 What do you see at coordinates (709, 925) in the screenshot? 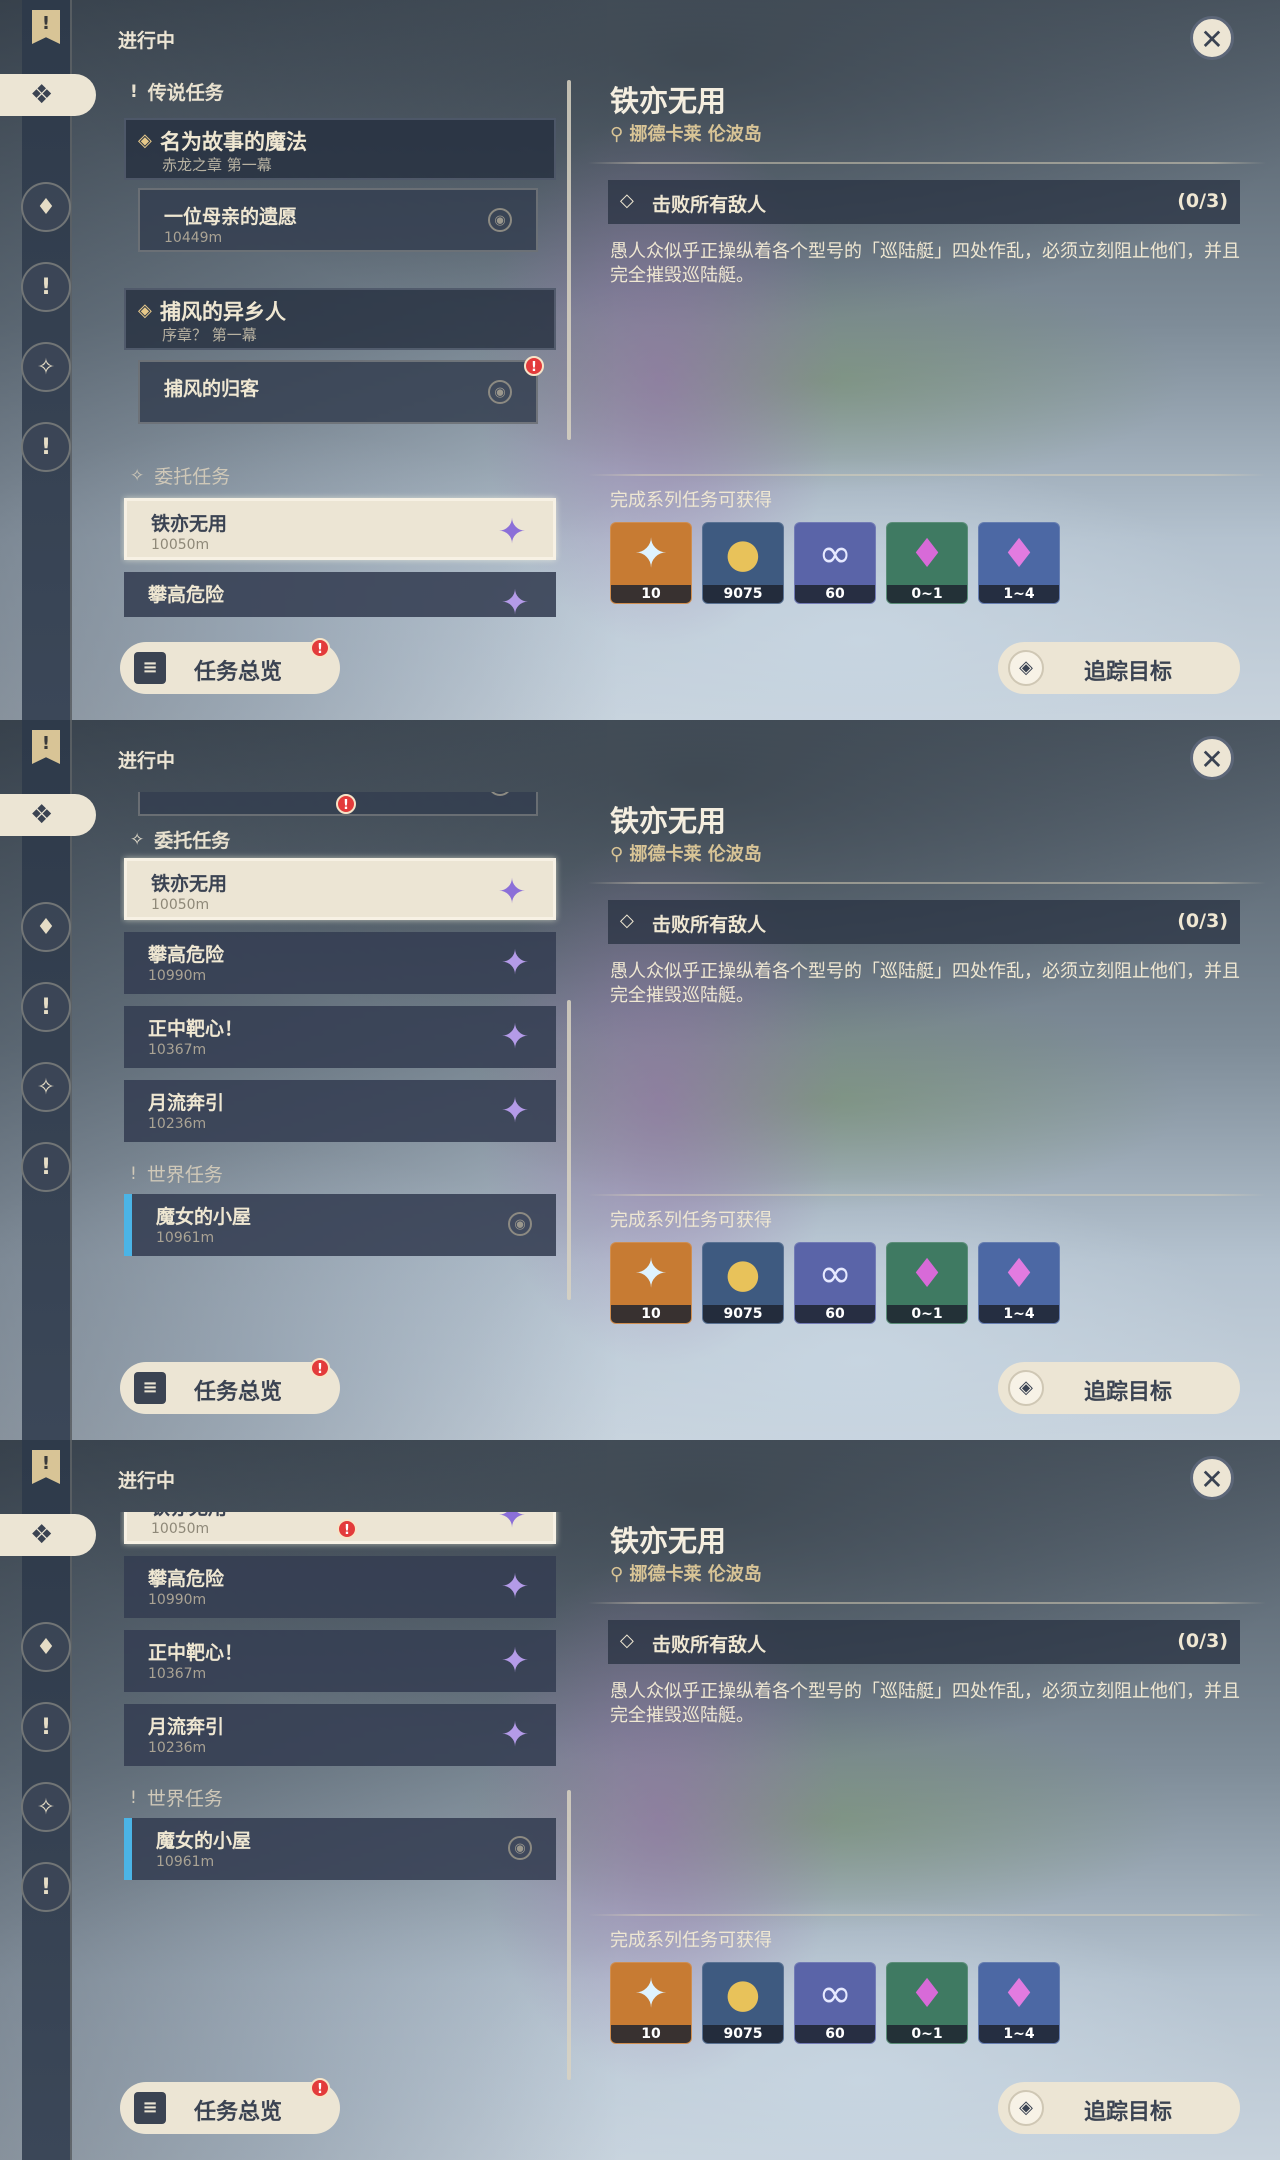
I see `objective-text: 击败所有敌人` at bounding box center [709, 925].